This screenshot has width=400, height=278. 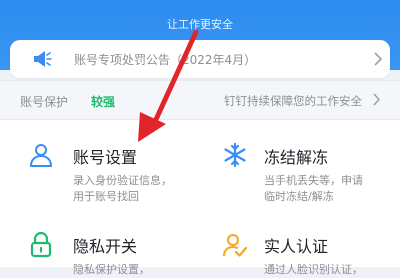 I want to click on account-protection-row: 账号保护 较强 钉钉持续保障您的工作安全, so click(x=200, y=100).